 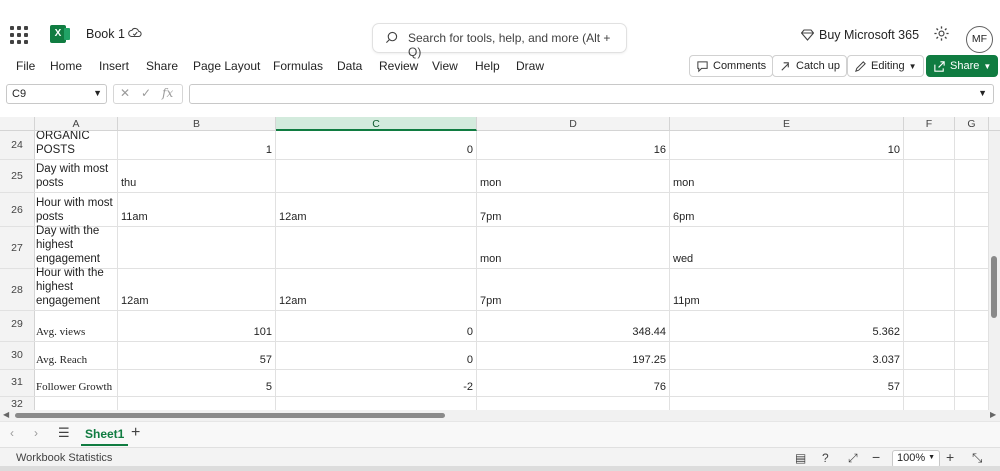 I want to click on cell-c27, so click(x=376, y=247).